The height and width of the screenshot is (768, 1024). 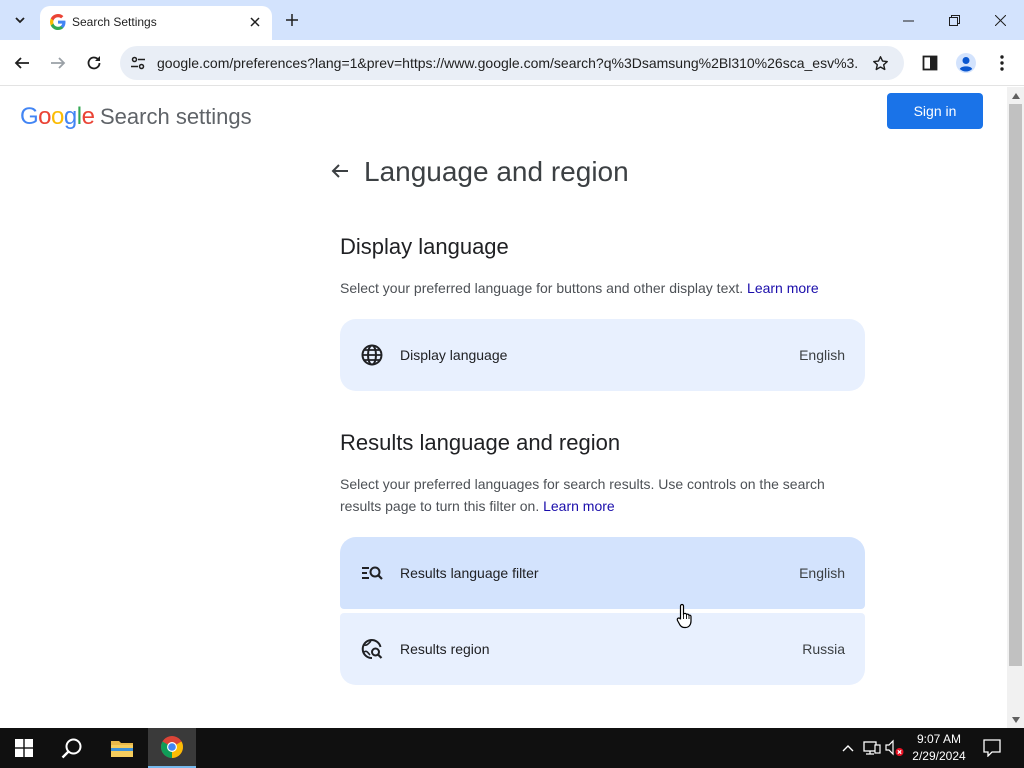 I want to click on windows-taskbar: 9:07 AM 2/29/2024, so click(x=512, y=748).